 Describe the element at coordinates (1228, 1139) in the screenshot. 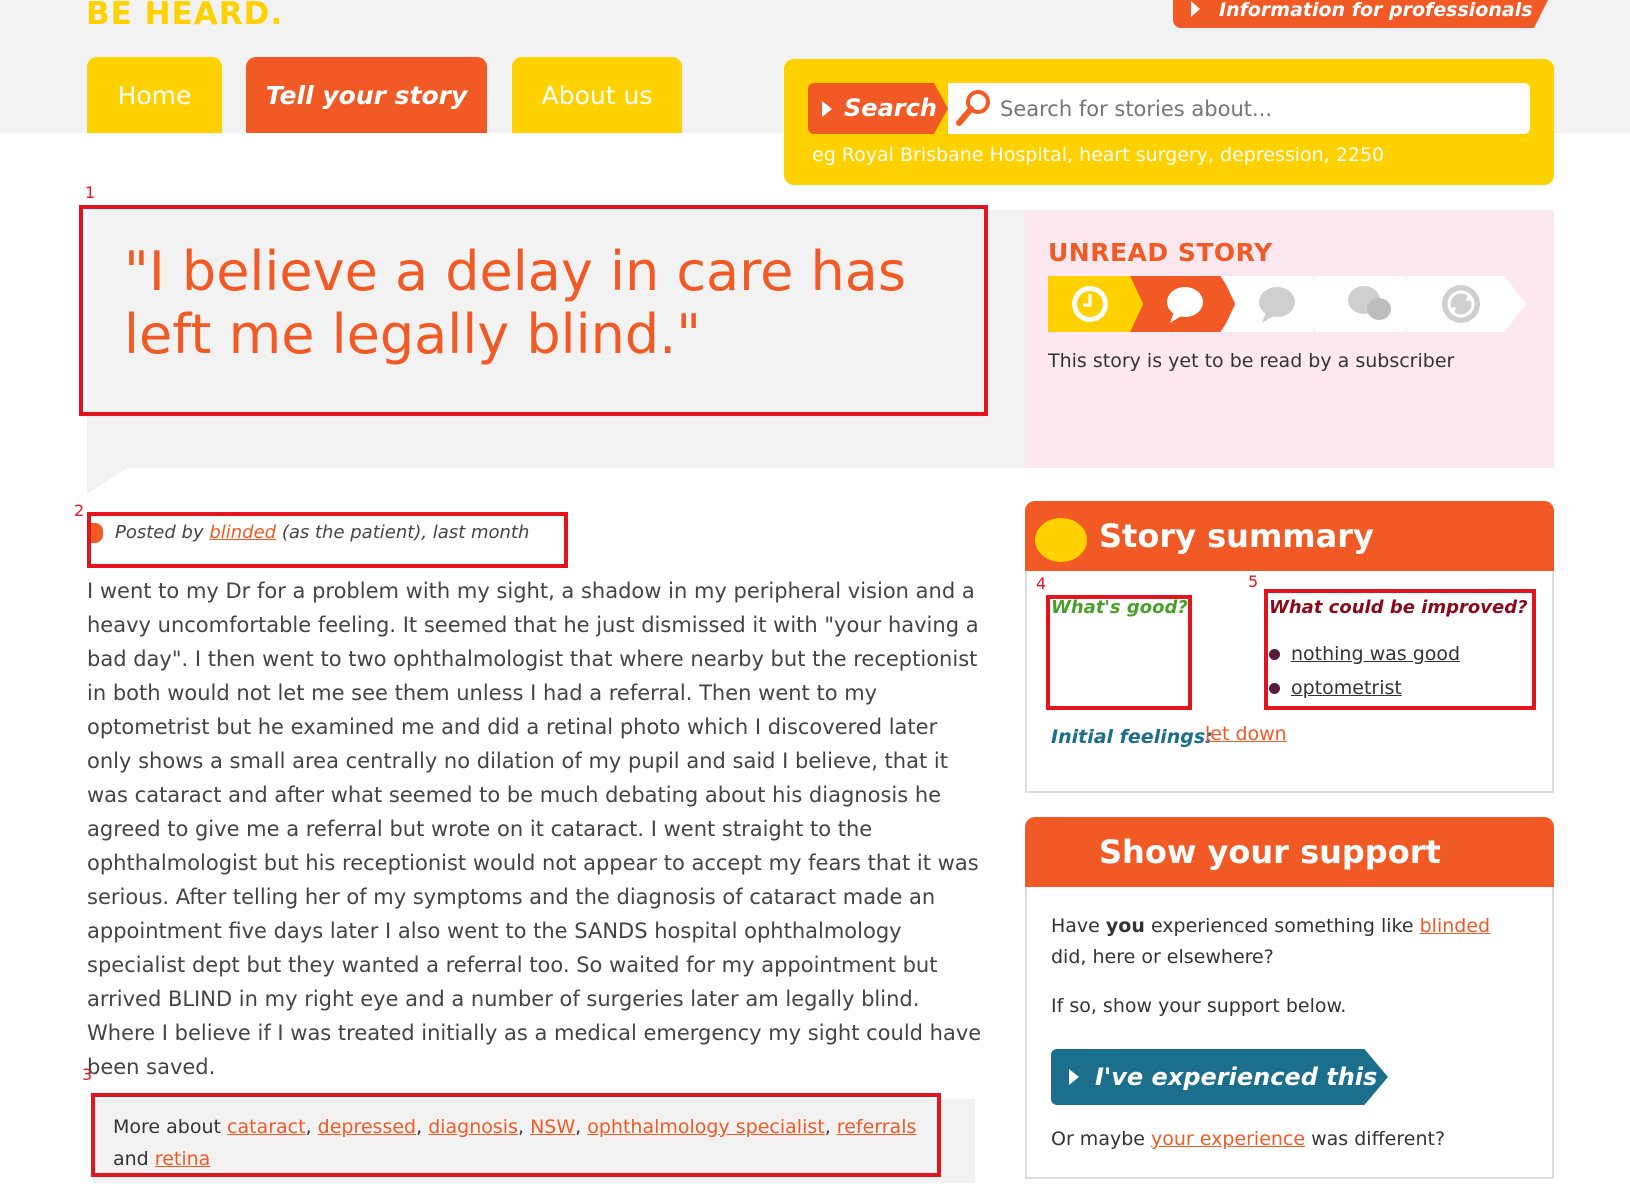

I see `your-experience-link: your experience` at that location.